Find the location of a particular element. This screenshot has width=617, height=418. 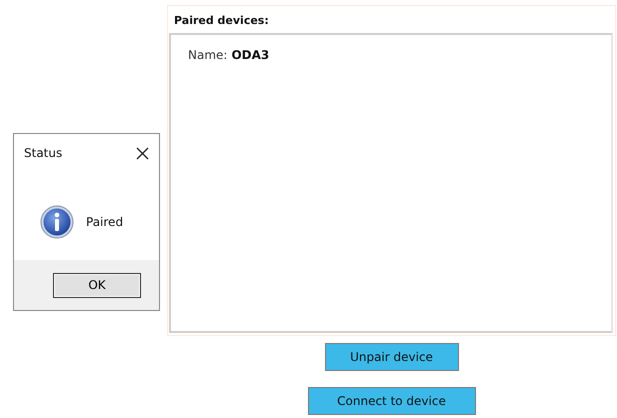

ok-button: OK is located at coordinates (97, 285).